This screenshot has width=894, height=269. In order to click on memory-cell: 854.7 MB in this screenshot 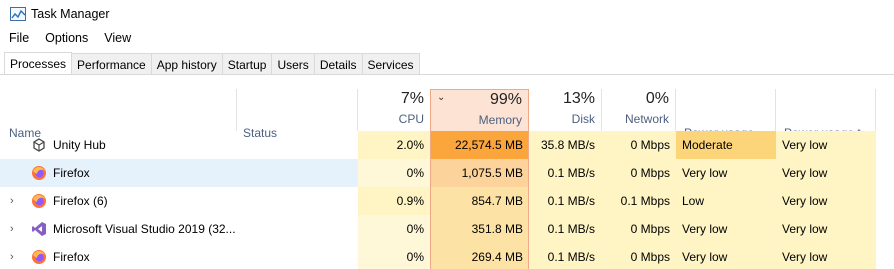, I will do `click(479, 201)`.